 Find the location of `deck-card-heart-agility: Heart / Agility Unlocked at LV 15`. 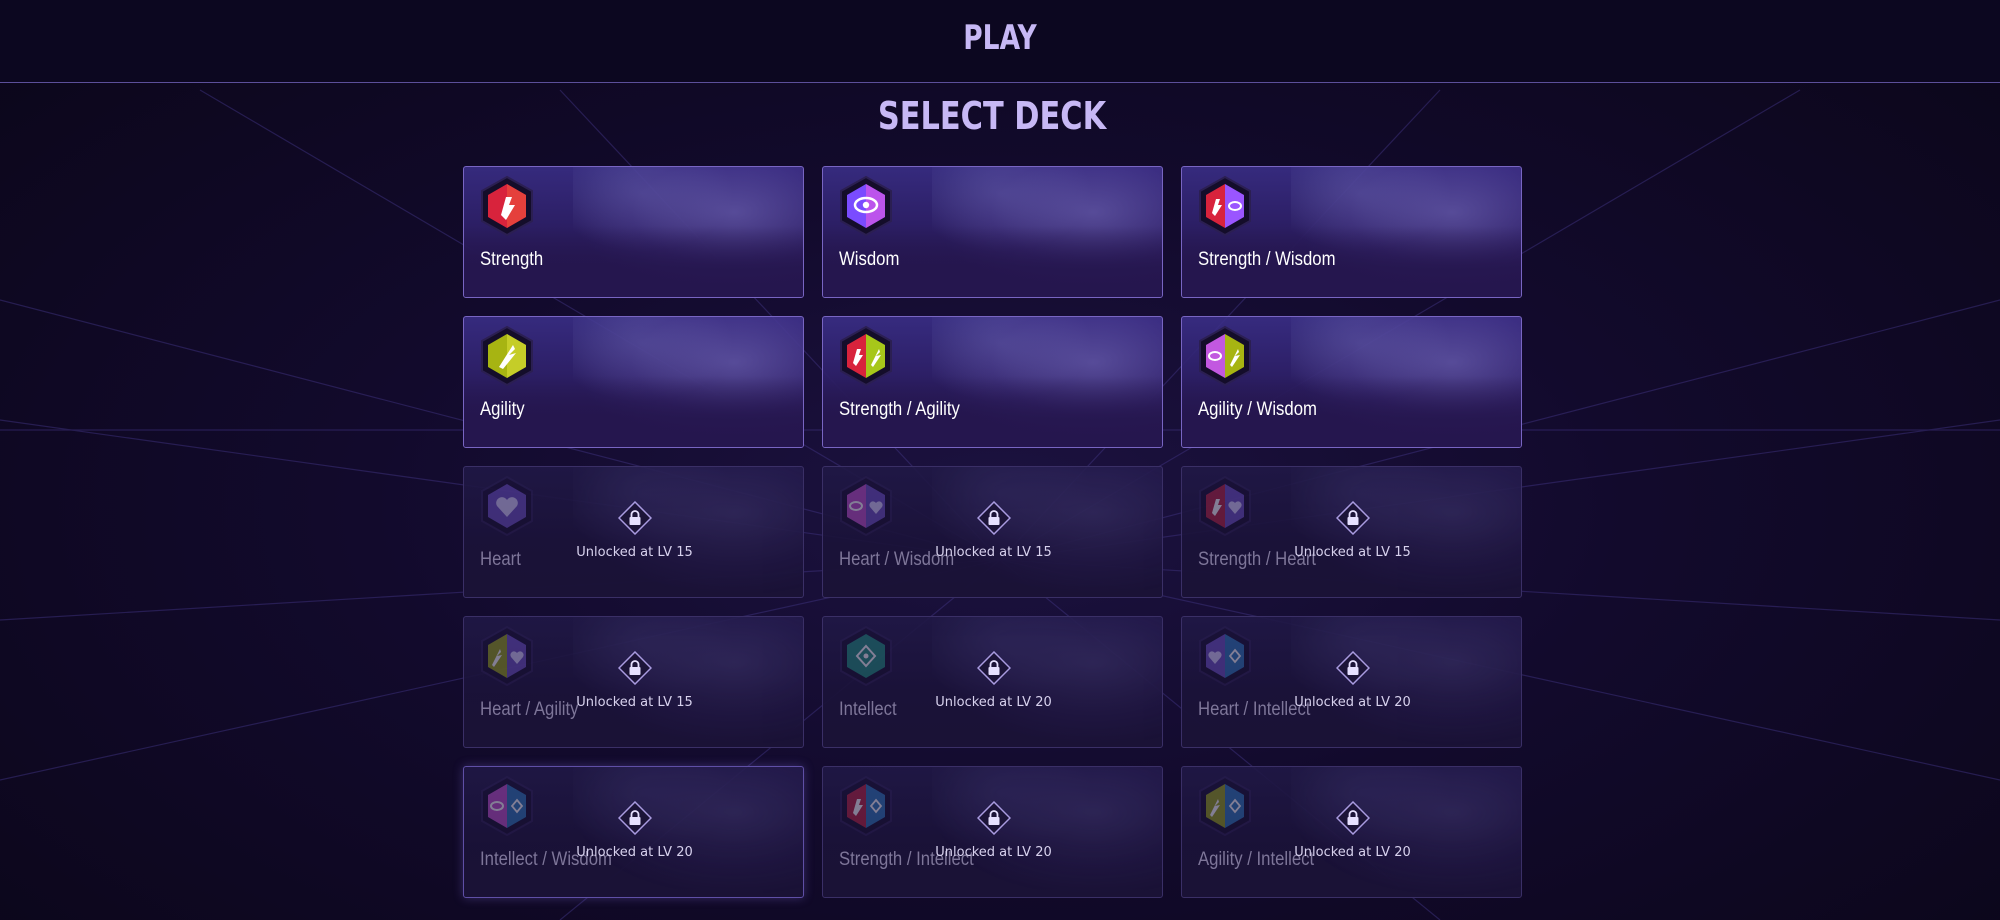

deck-card-heart-agility: Heart / Agility Unlocked at LV 15 is located at coordinates (633, 682).